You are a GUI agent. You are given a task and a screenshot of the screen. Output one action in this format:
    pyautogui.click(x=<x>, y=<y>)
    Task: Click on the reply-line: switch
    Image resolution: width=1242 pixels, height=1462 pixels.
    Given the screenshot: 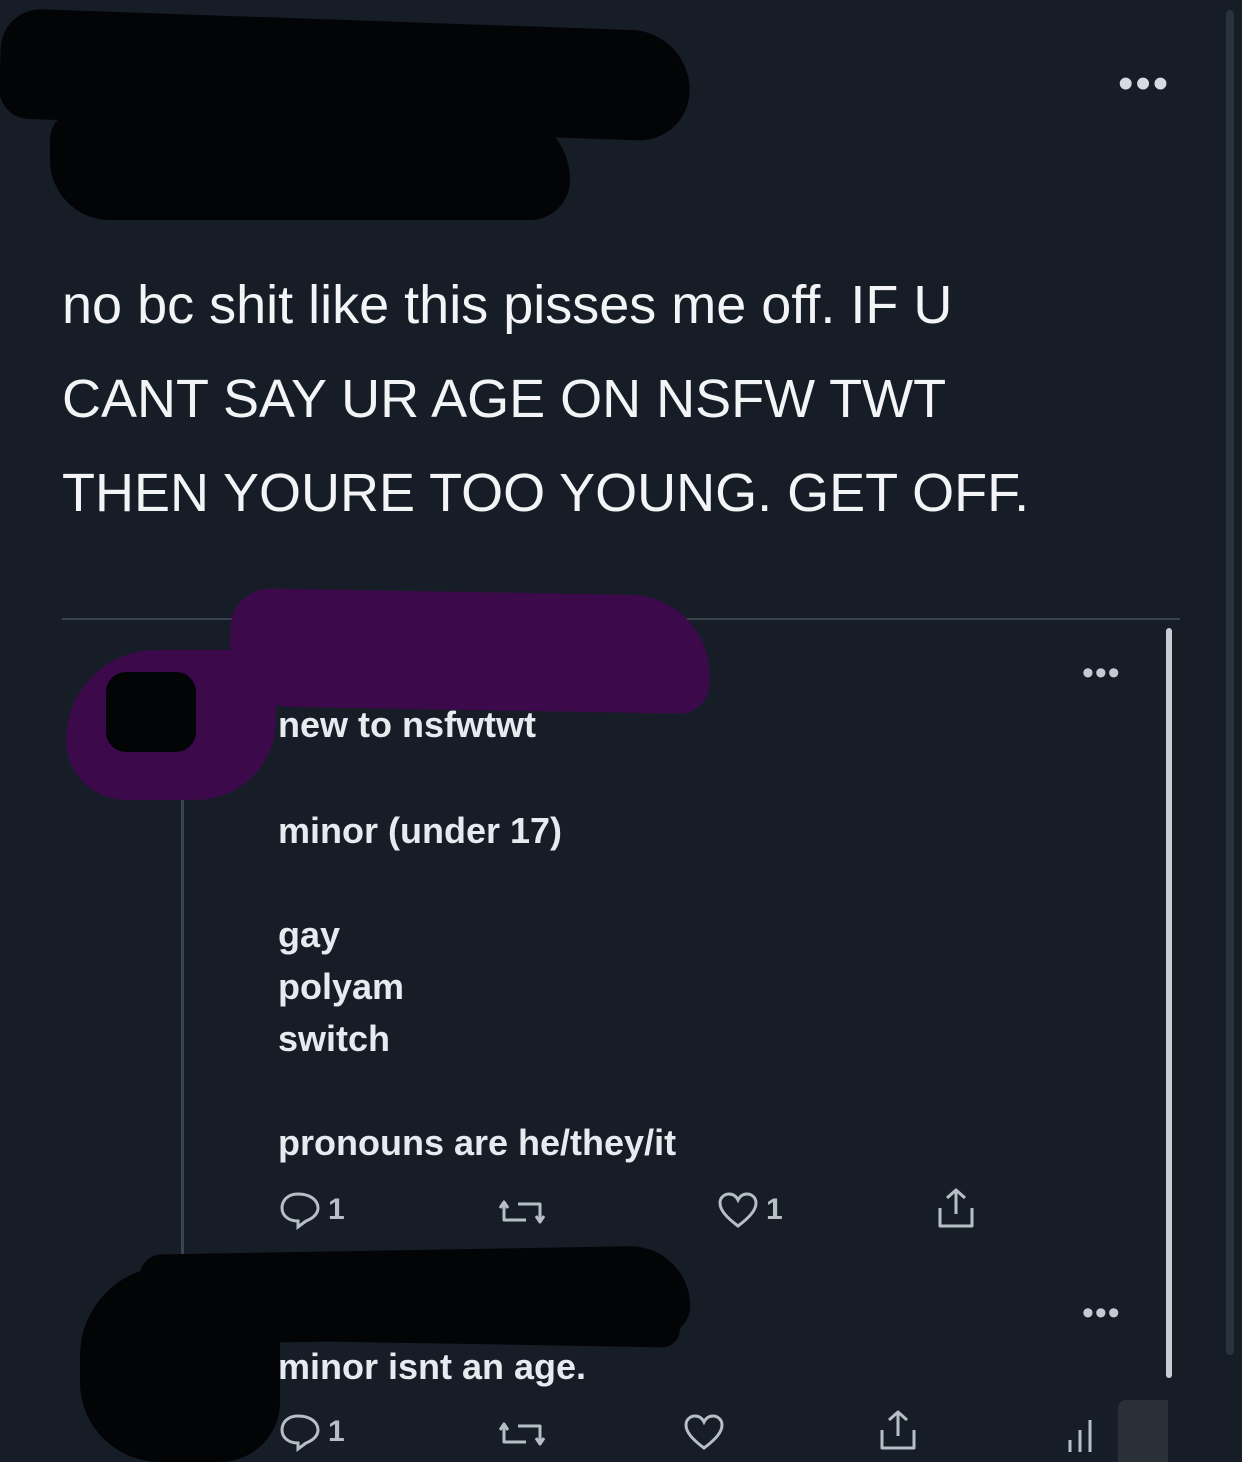 What is the action you would take?
    pyautogui.click(x=334, y=1038)
    